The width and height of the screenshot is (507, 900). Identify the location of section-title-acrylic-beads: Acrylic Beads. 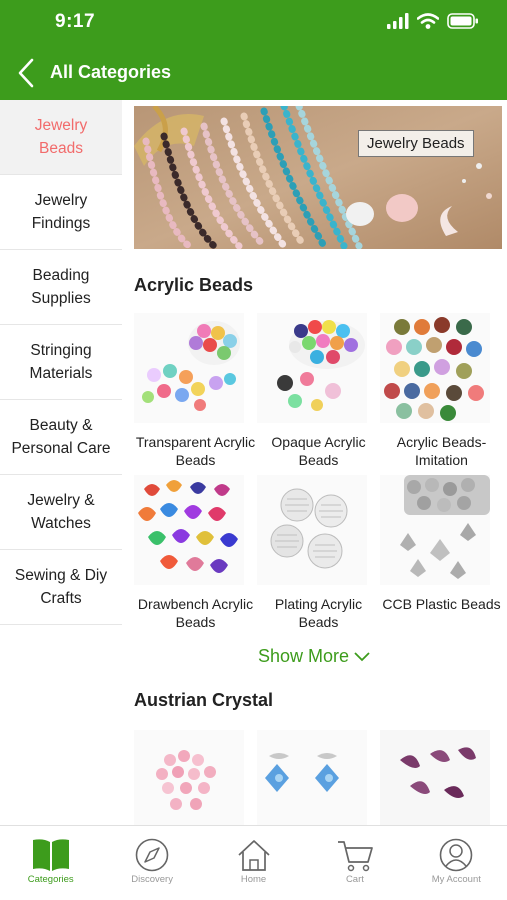
(194, 285).